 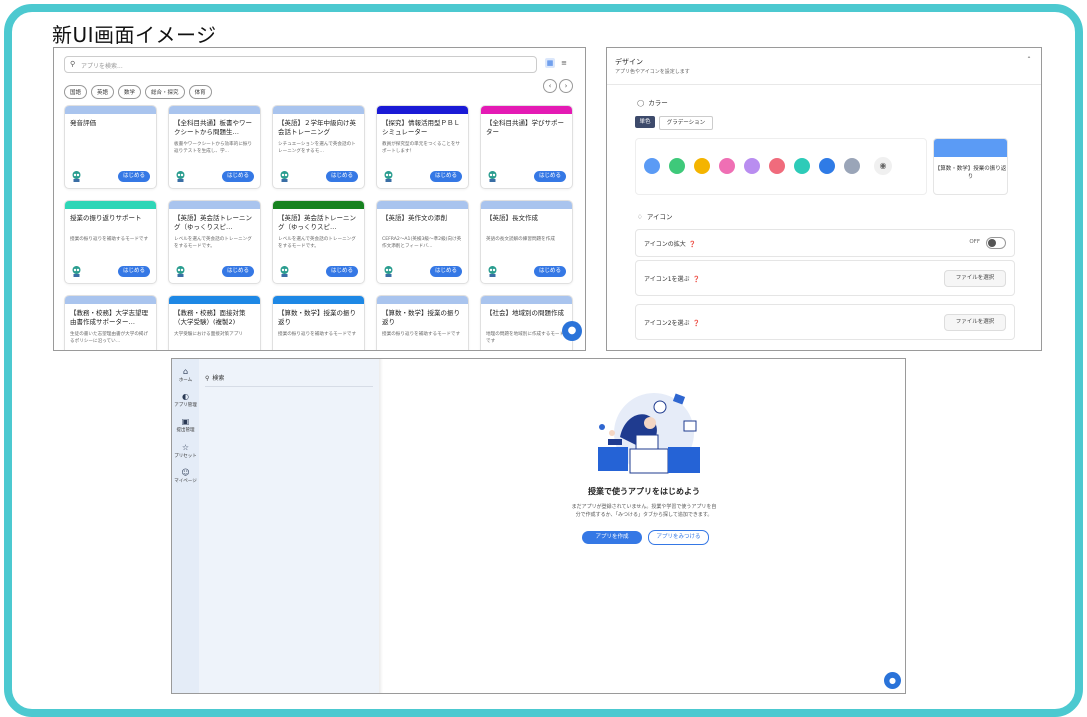 I want to click on icon2-row: アイコン2を選ぶ ❓ ファイルを選択, so click(x=825, y=322).